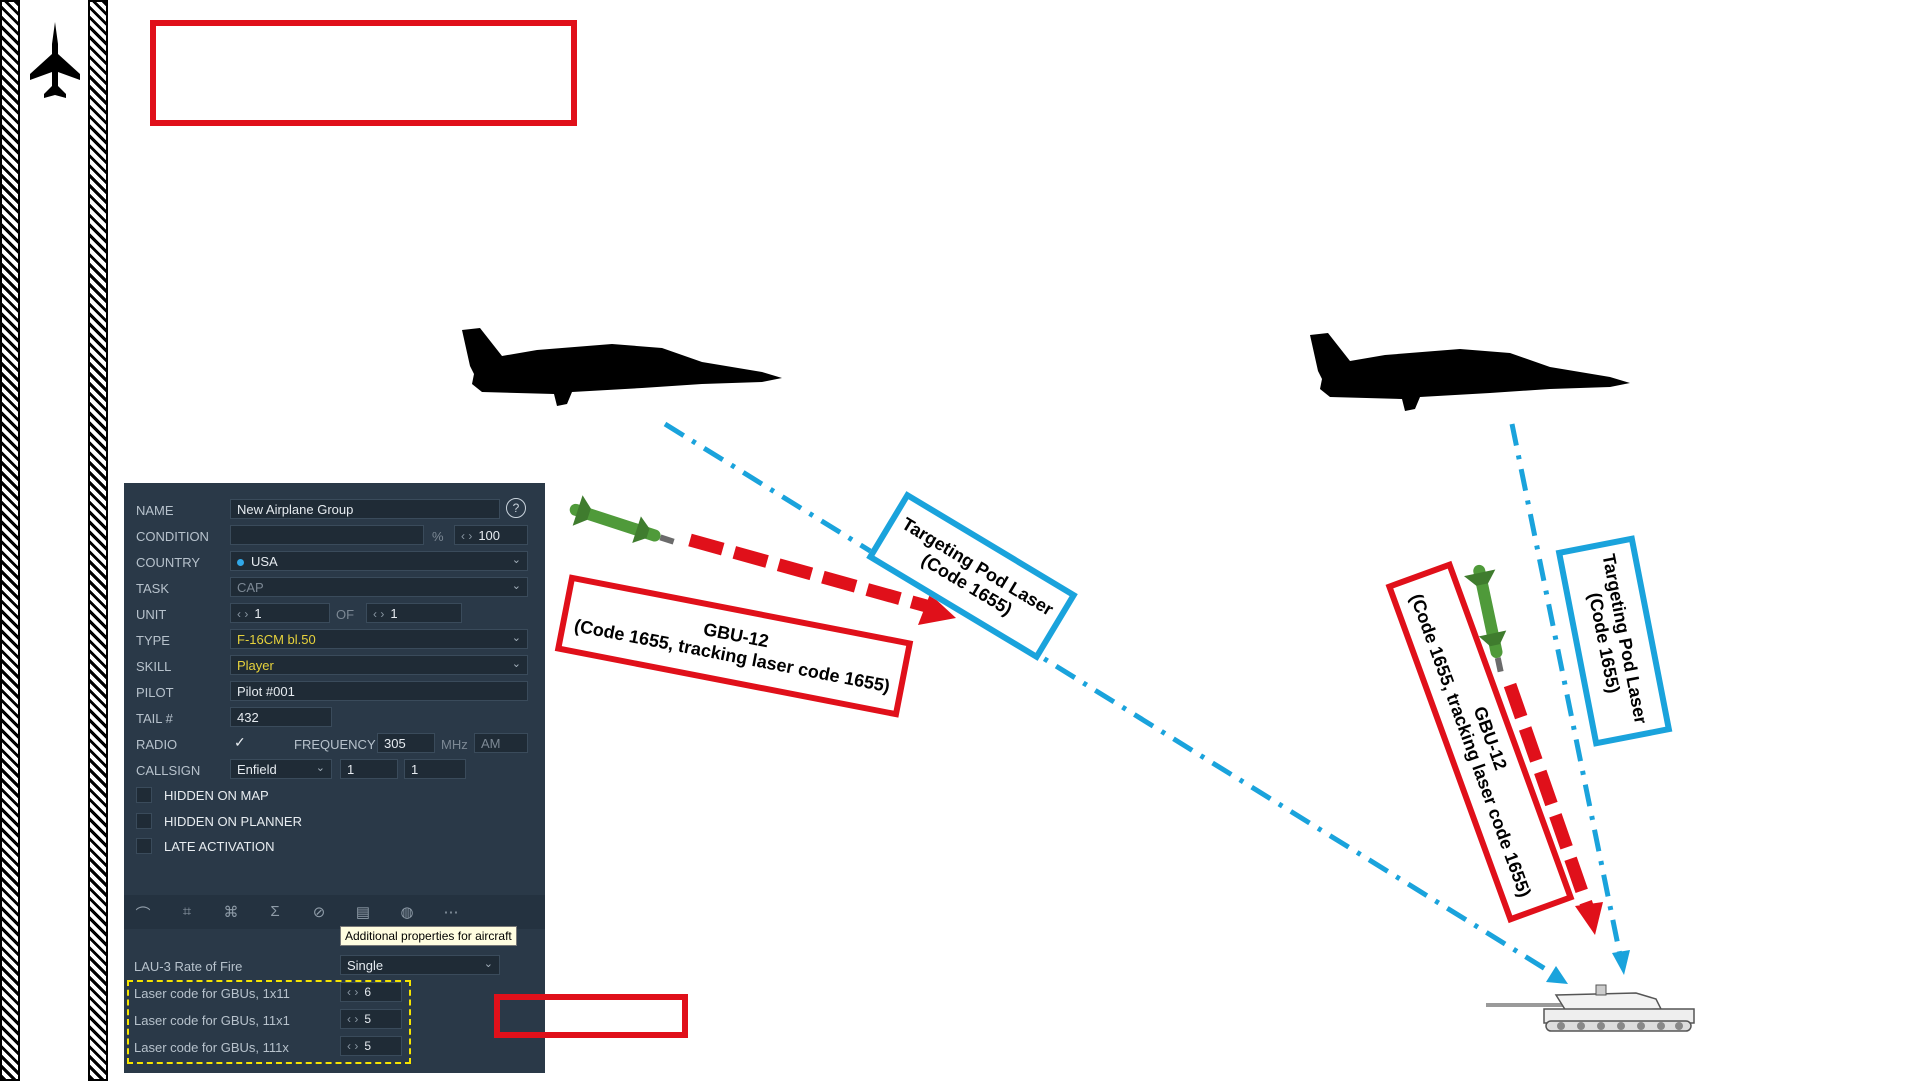 This screenshot has height=1081, width=1921. What do you see at coordinates (369, 769) in the screenshot?
I see `callsign-num1-field: 1` at bounding box center [369, 769].